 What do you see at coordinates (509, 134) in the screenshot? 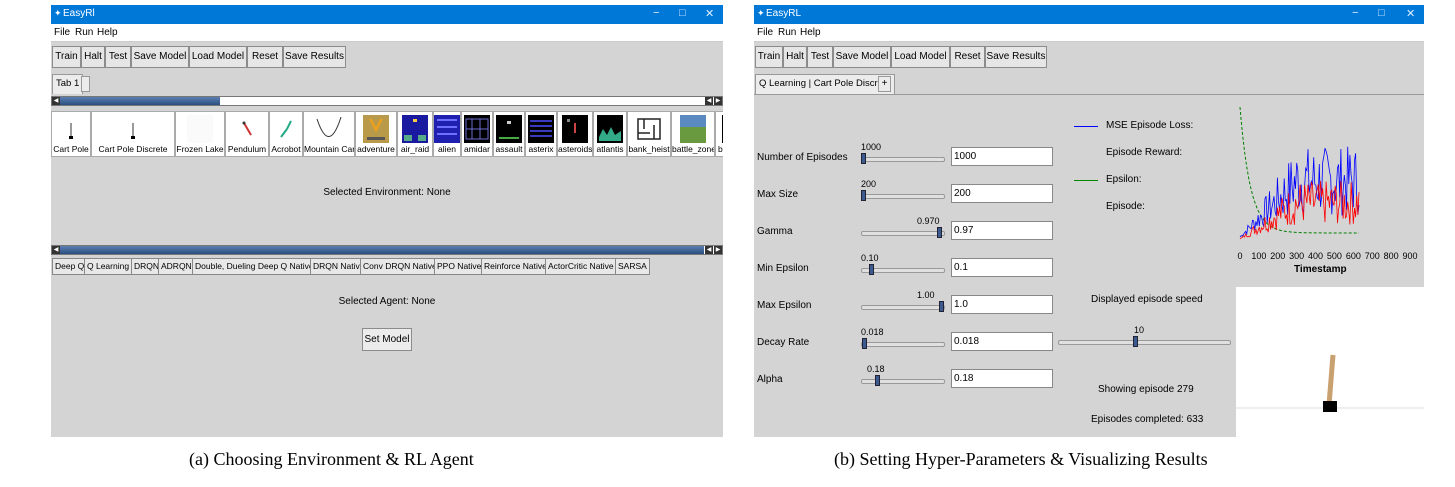
I see `env-assault: assault` at bounding box center [509, 134].